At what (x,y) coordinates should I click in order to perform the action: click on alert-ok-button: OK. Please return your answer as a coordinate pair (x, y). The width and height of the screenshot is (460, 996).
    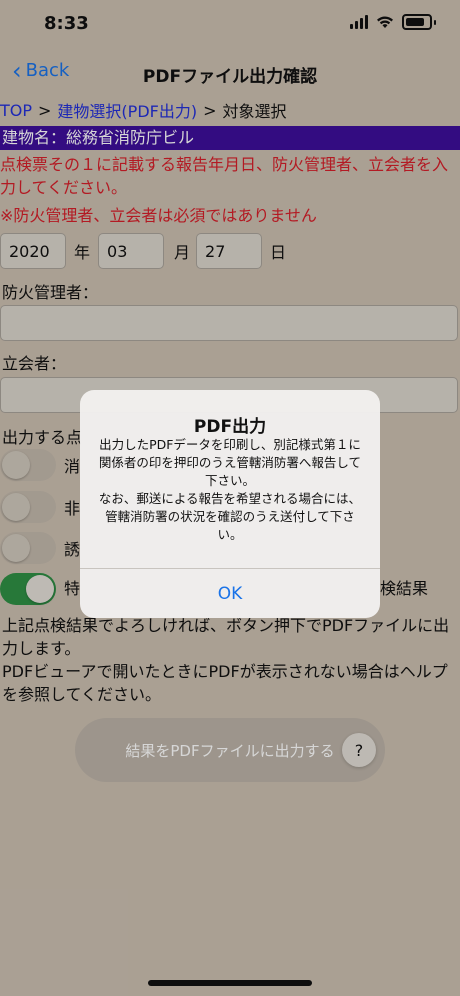
    Looking at the image, I should click on (230, 593).